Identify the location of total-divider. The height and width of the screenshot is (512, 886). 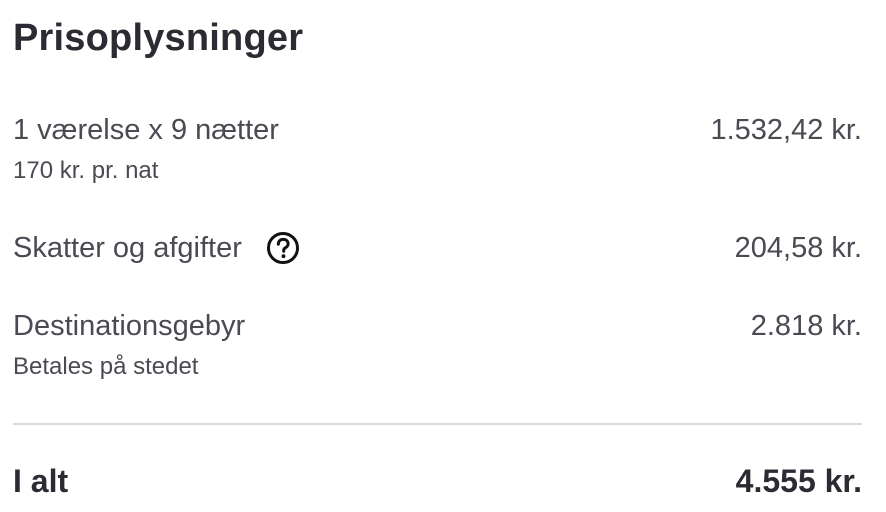
(437, 424).